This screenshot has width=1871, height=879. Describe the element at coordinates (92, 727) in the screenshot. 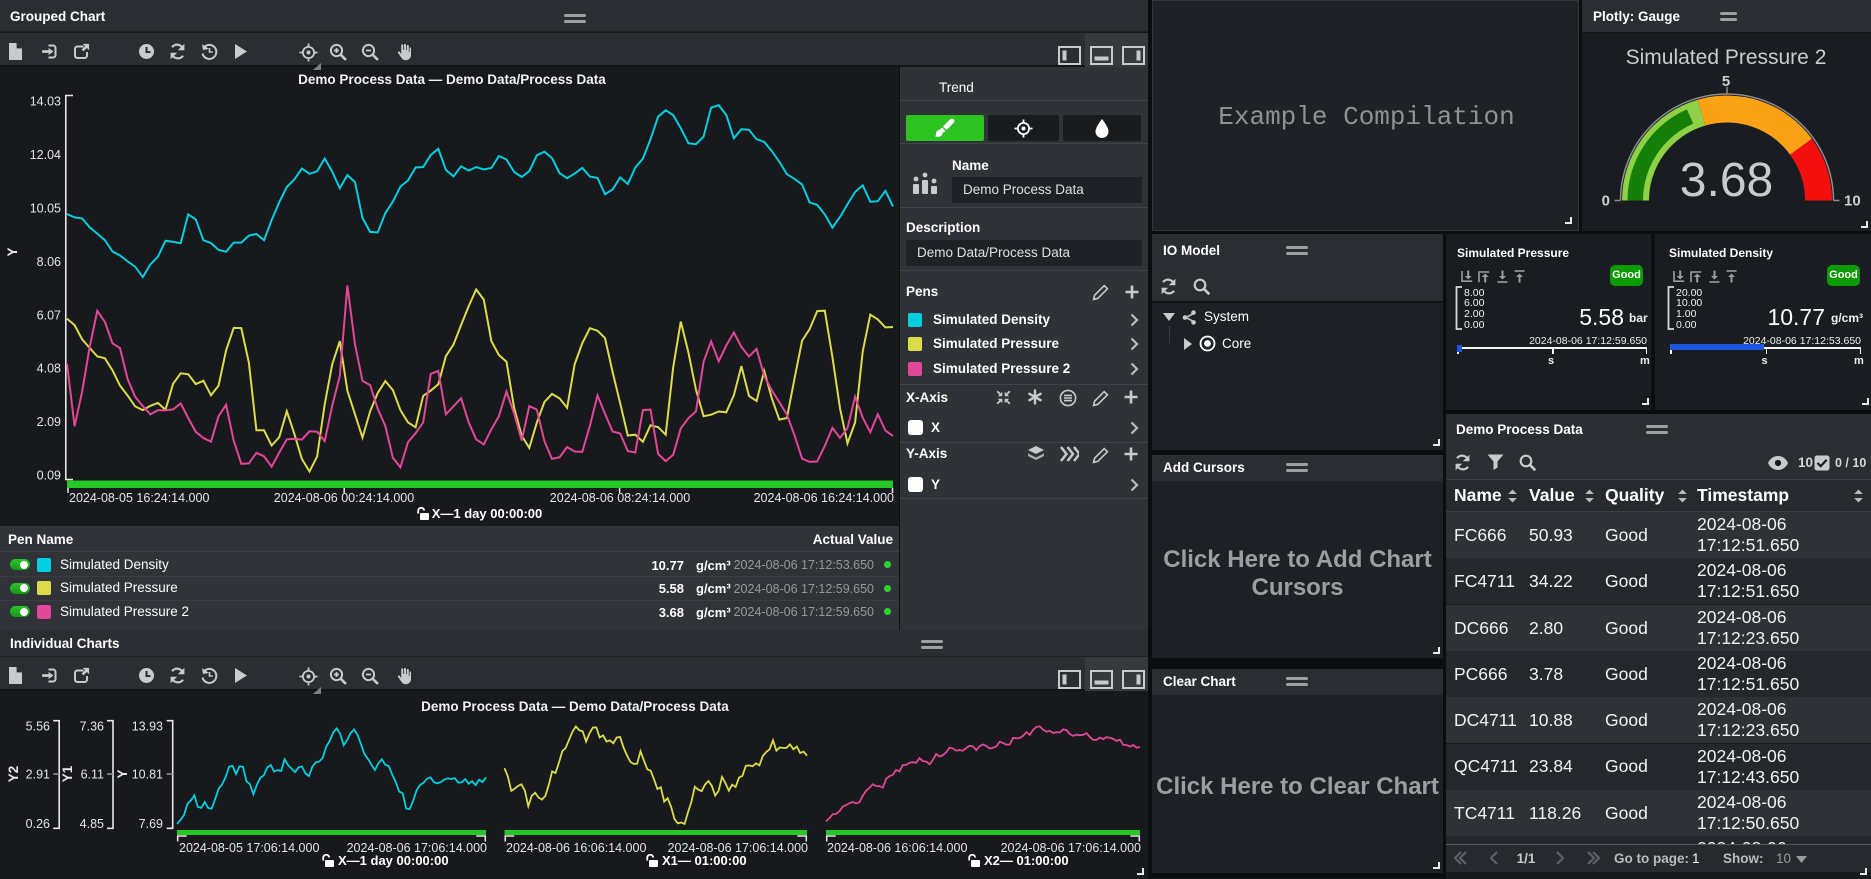

I see `svg-text: 7.36` at that location.